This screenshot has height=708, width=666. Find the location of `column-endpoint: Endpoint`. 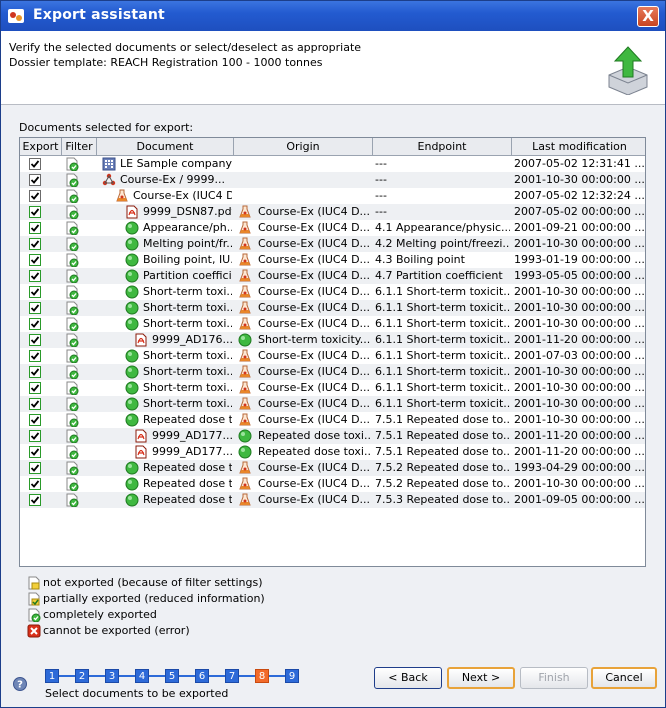

column-endpoint: Endpoint is located at coordinates (442, 147).